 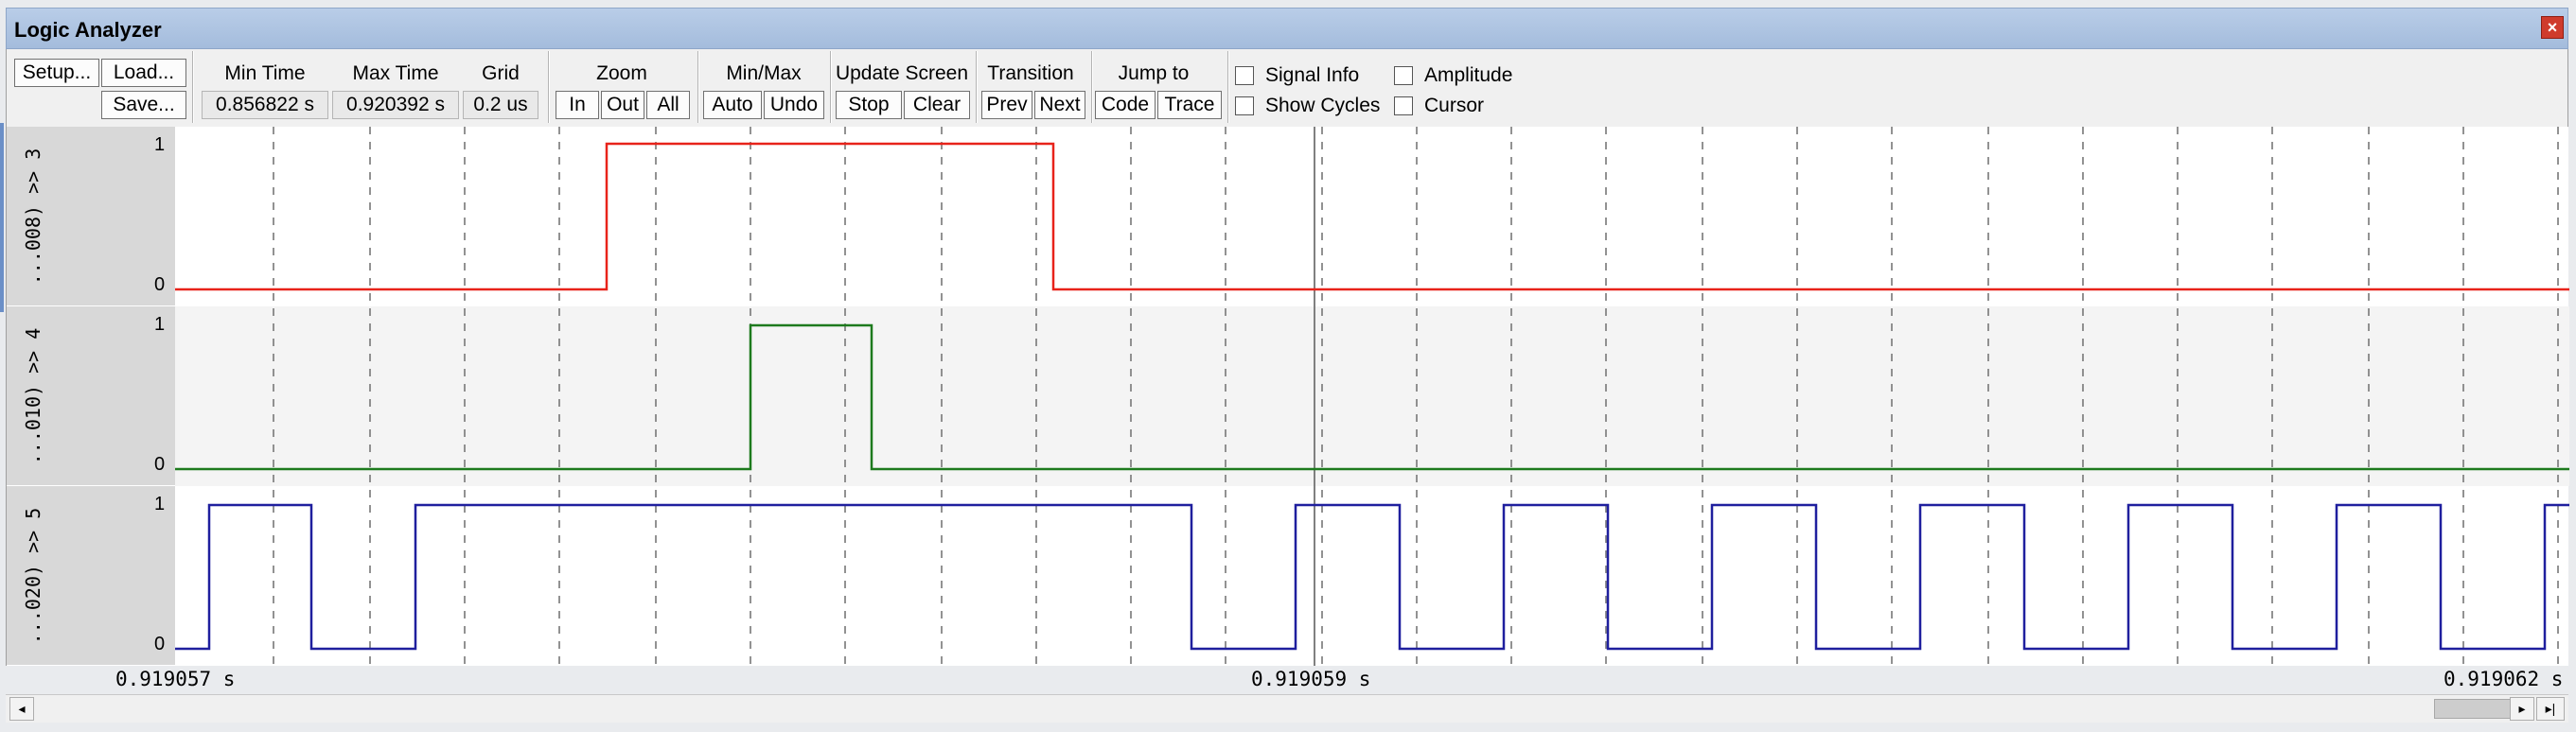 What do you see at coordinates (1244, 75) in the screenshot?
I see `signal-info-checkbox` at bounding box center [1244, 75].